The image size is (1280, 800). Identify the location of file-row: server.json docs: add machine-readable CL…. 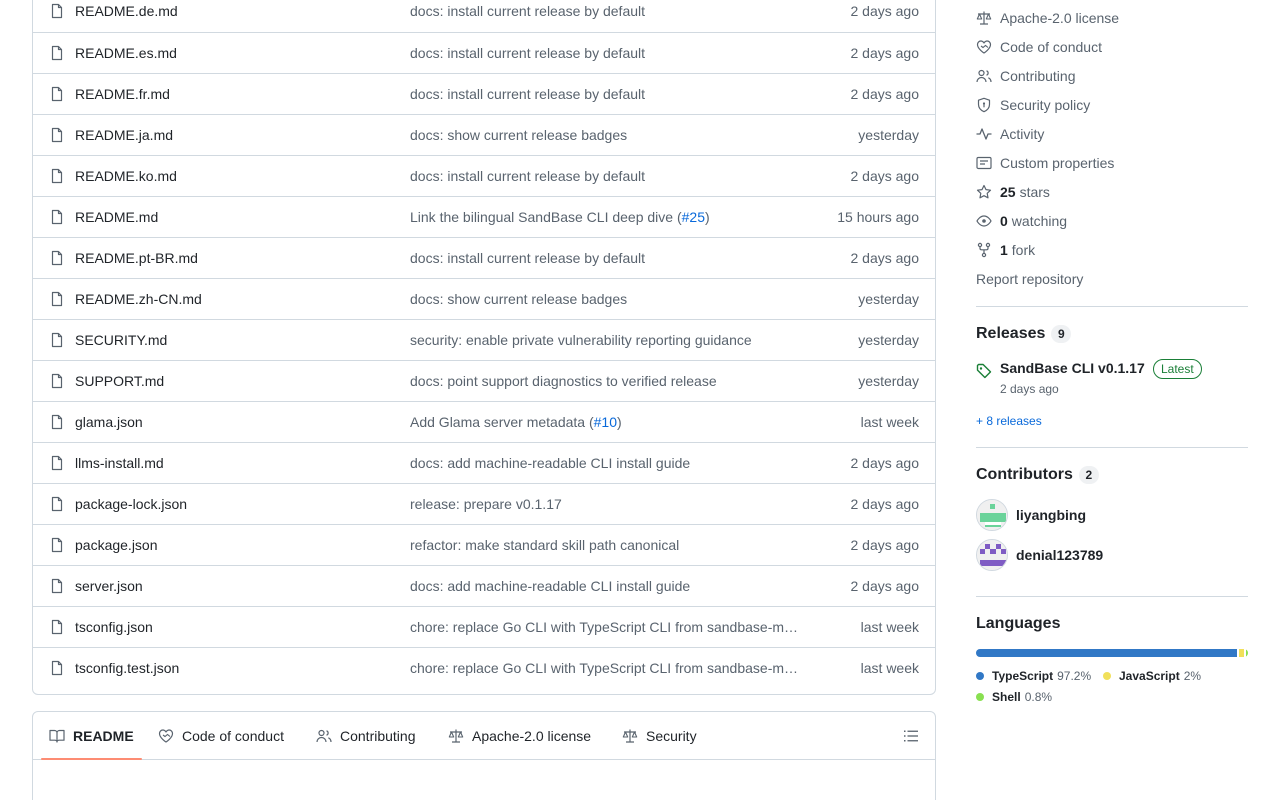
(484, 585).